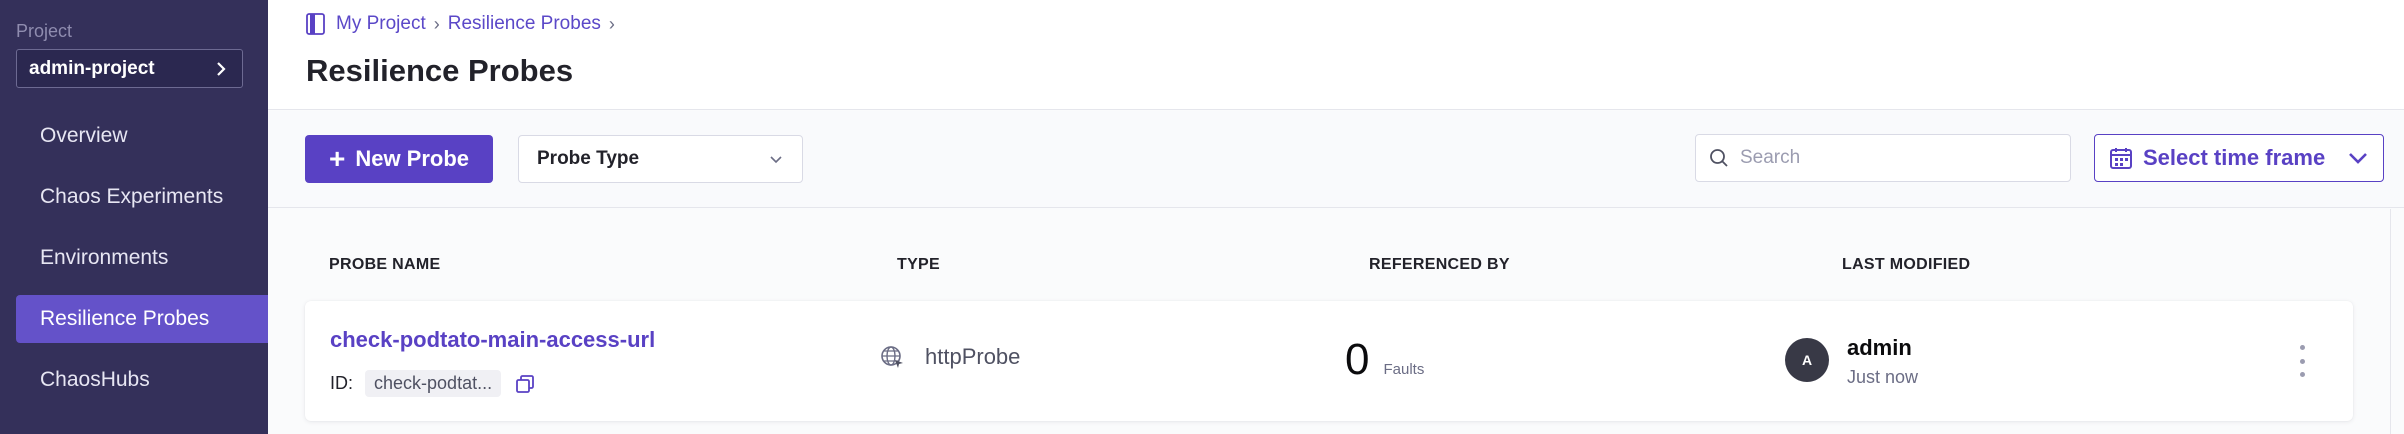 Image resolution: width=2404 pixels, height=434 pixels. What do you see at coordinates (1404, 369) in the screenshot?
I see `referenced-label: Faults` at bounding box center [1404, 369].